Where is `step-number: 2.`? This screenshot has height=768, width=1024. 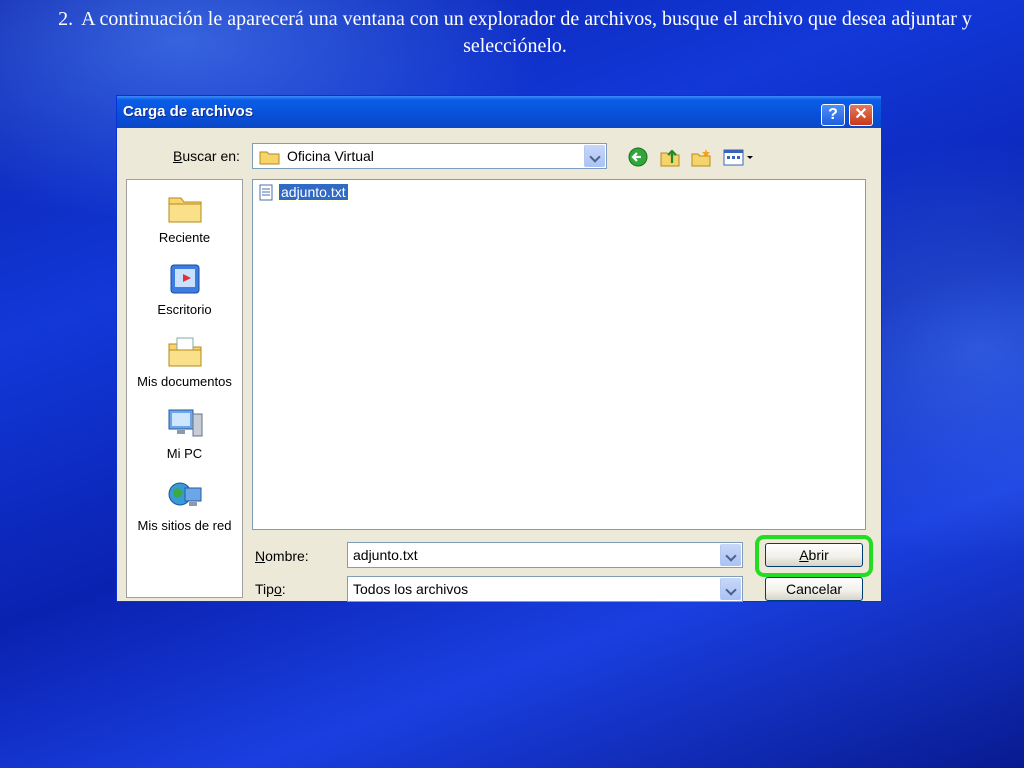 step-number: 2. is located at coordinates (66, 19).